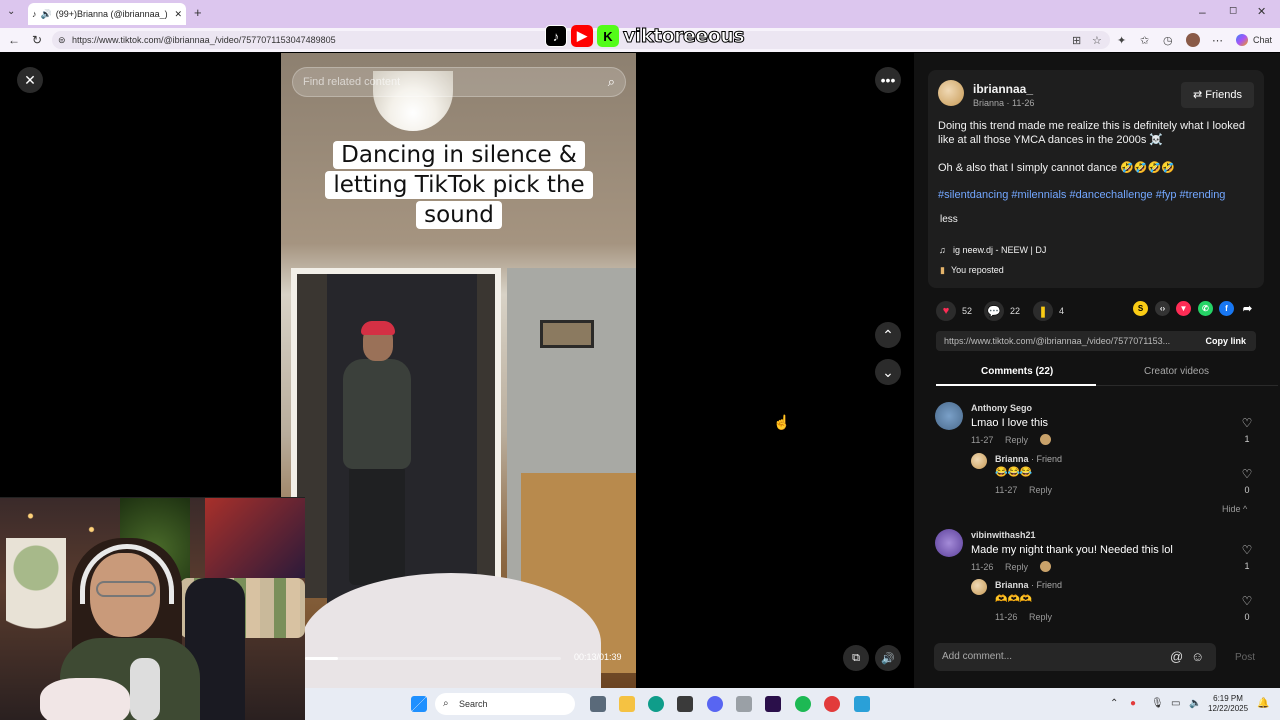 The height and width of the screenshot is (720, 1280). Describe the element at coordinates (37, 40) in the screenshot. I see `refresh-icon: ↻` at that location.